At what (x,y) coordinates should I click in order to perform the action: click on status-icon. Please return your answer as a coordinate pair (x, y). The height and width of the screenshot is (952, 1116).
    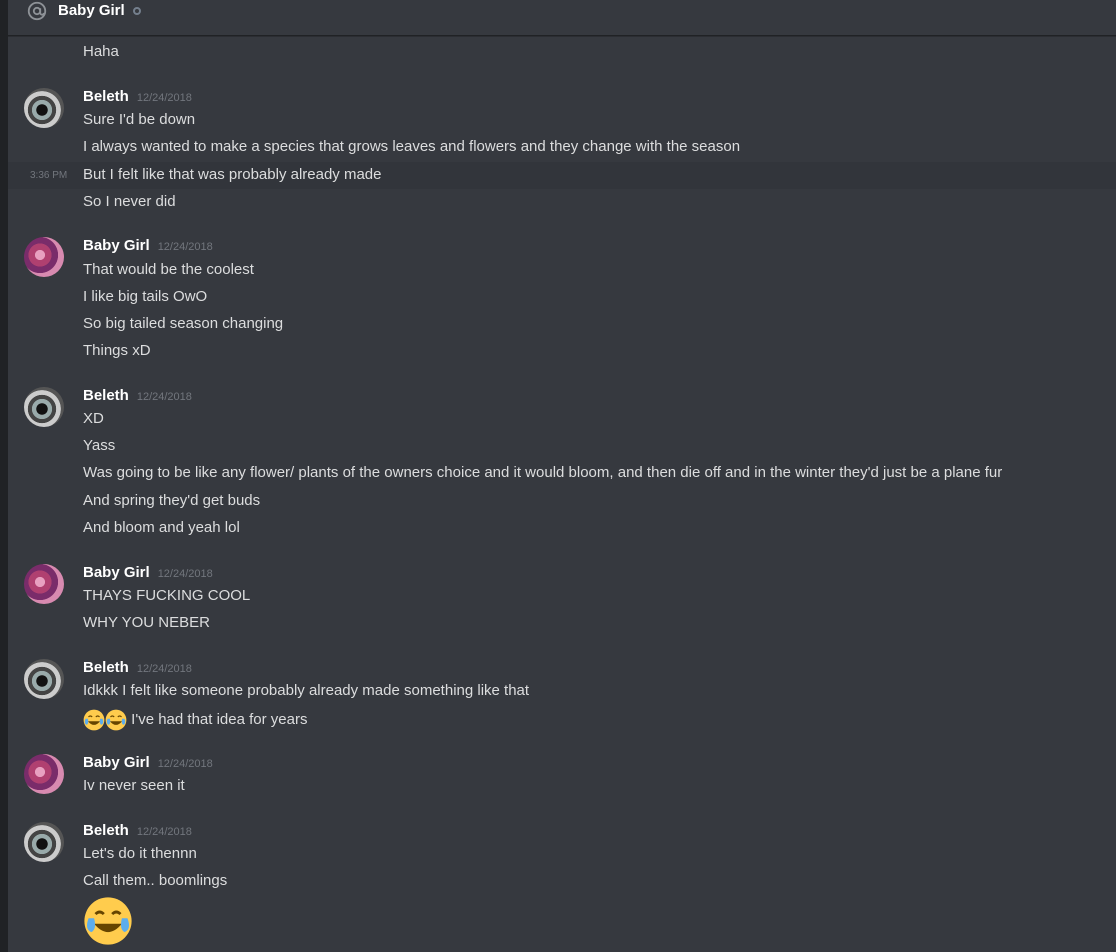
    Looking at the image, I should click on (136, 10).